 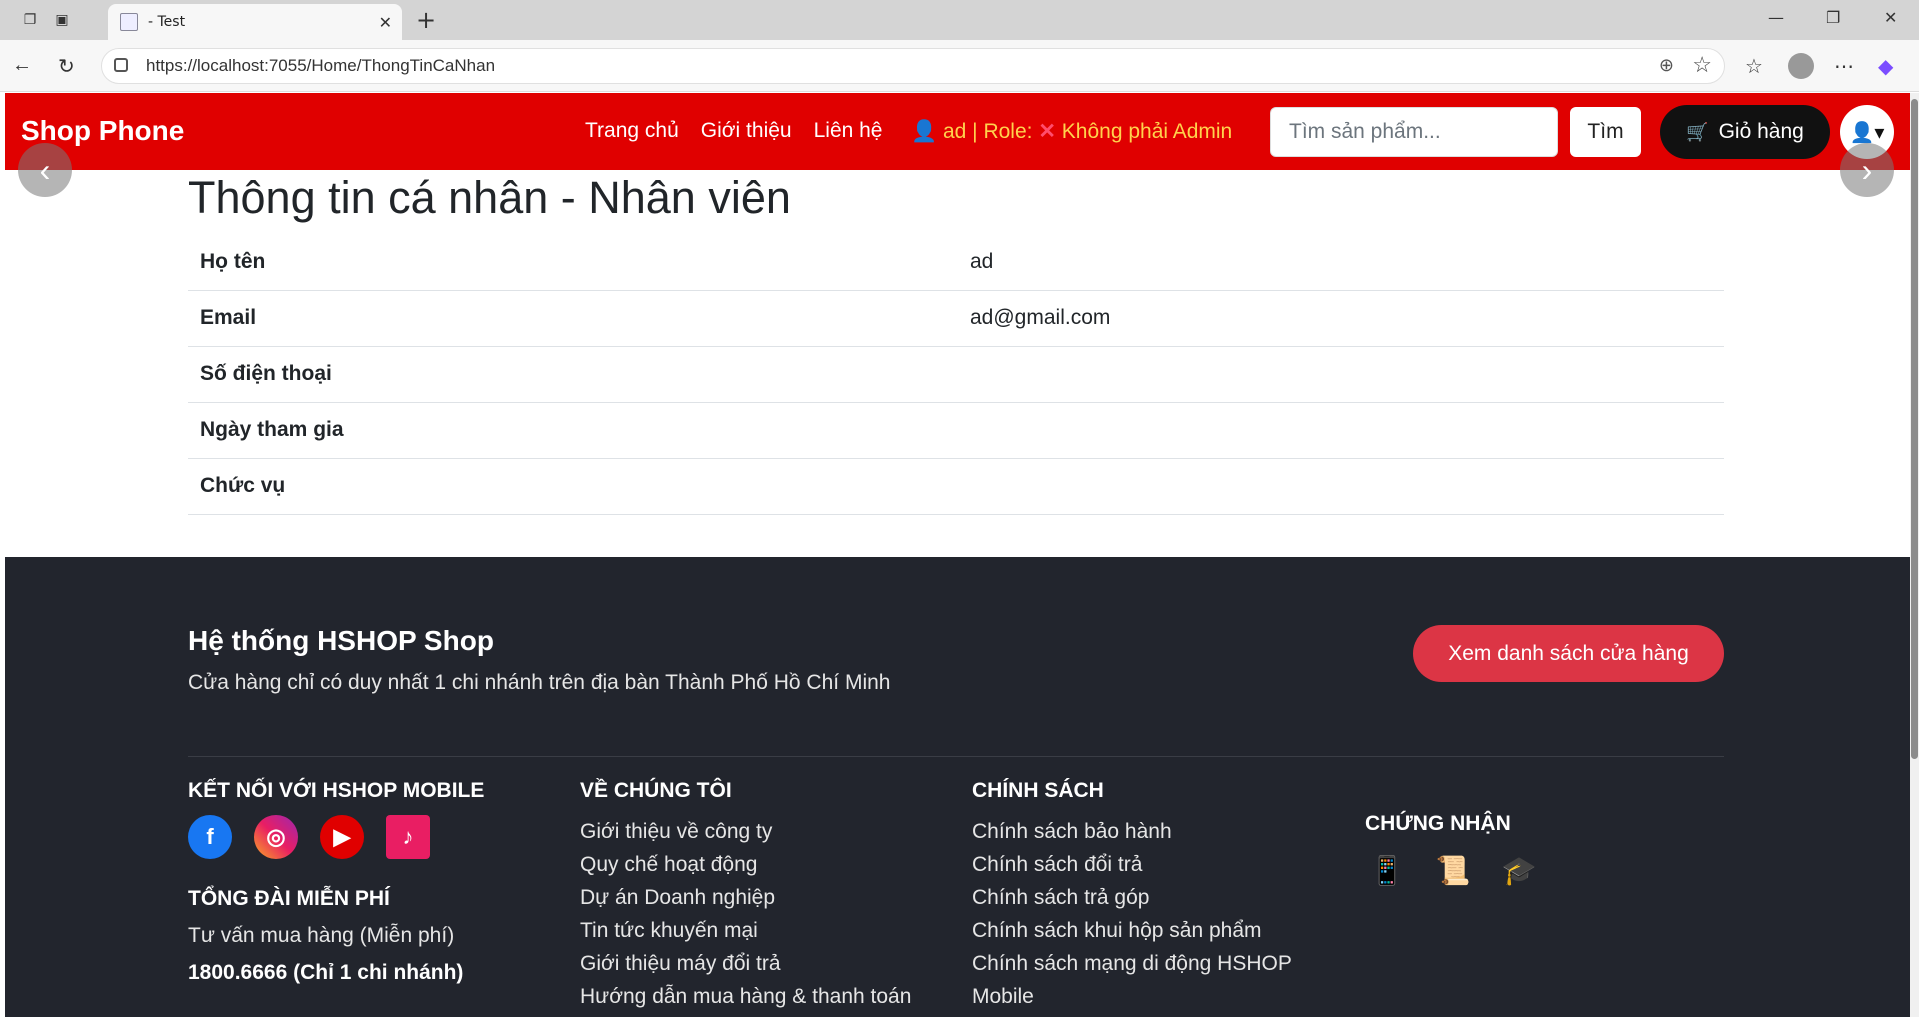 What do you see at coordinates (210, 837) in the screenshot?
I see `facebook-icon: f` at bounding box center [210, 837].